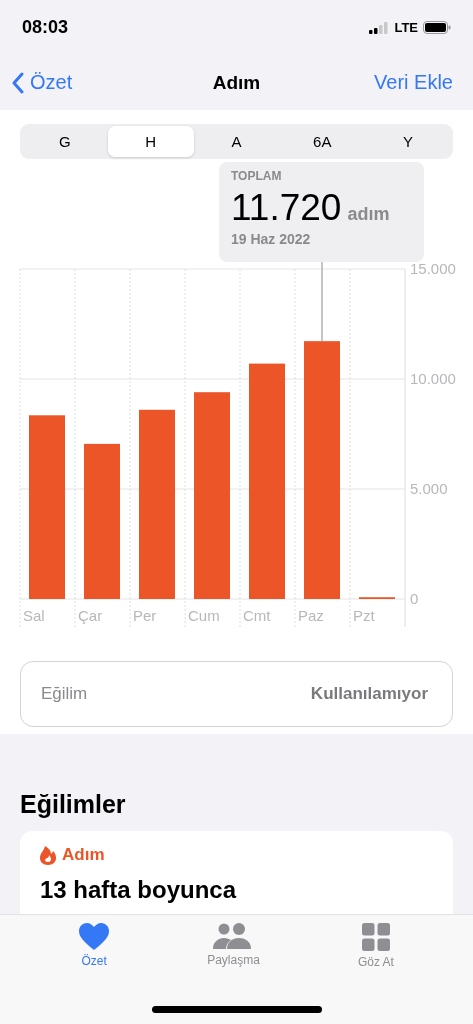 This screenshot has width=473, height=1024. Describe the element at coordinates (433, 268) in the screenshot. I see `axis-label: 15.000` at that location.